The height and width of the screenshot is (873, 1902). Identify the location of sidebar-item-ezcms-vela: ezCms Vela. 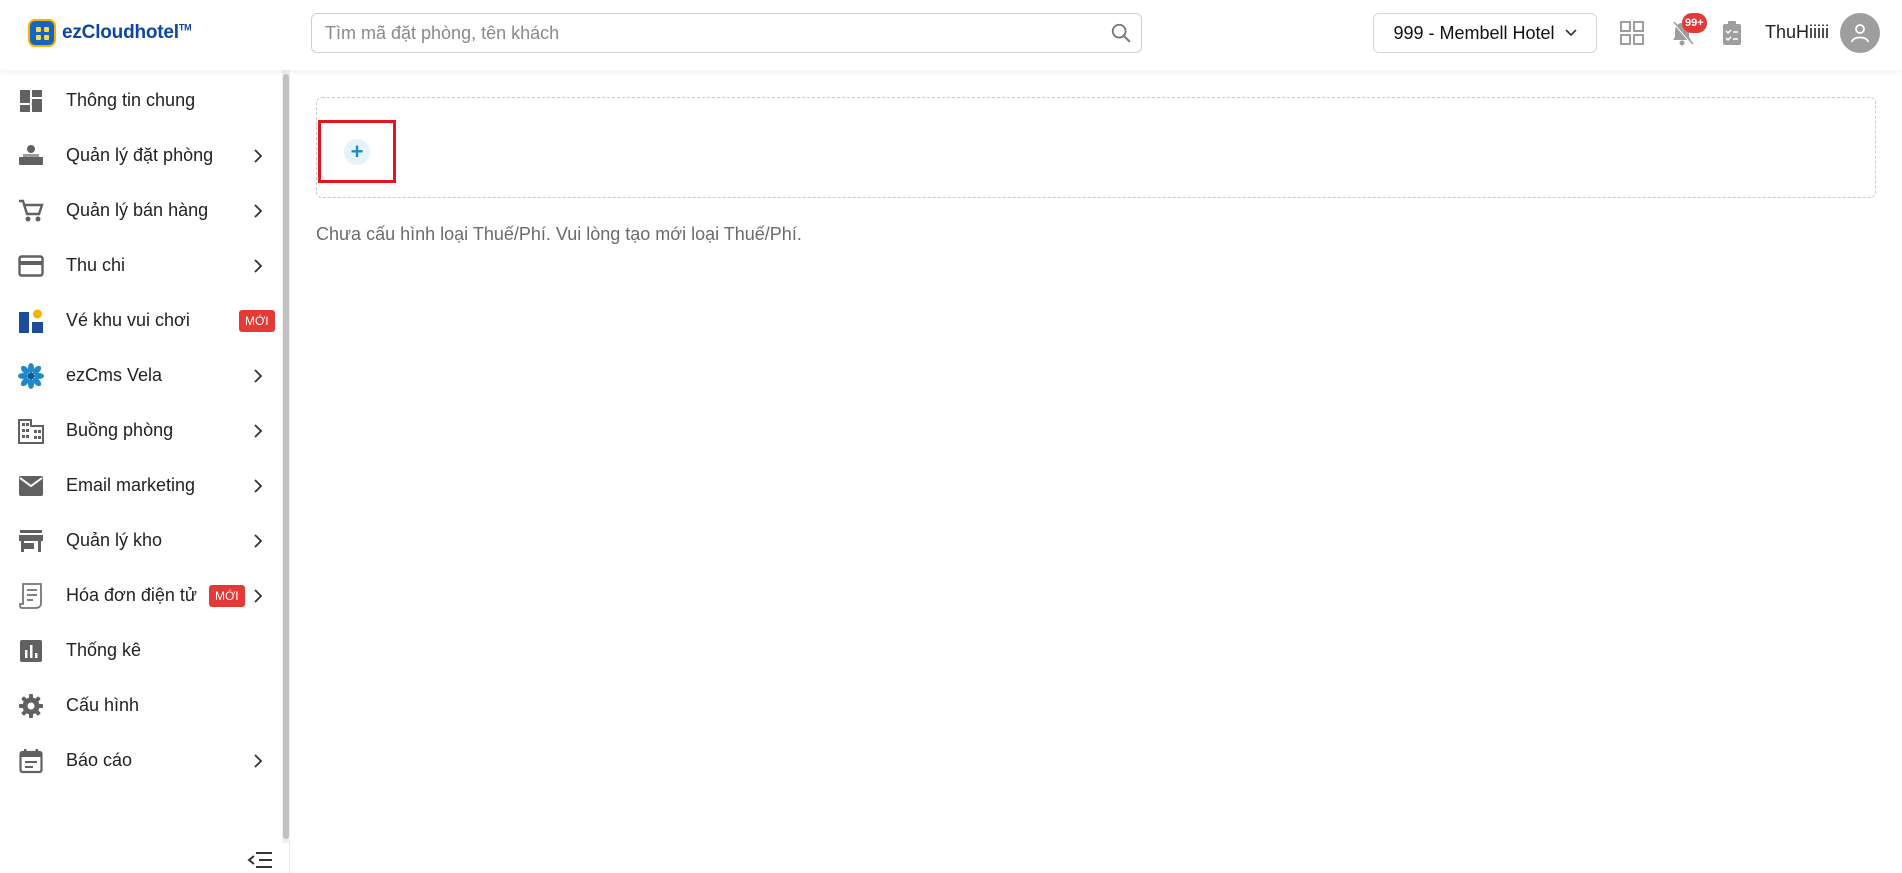
(140, 375).